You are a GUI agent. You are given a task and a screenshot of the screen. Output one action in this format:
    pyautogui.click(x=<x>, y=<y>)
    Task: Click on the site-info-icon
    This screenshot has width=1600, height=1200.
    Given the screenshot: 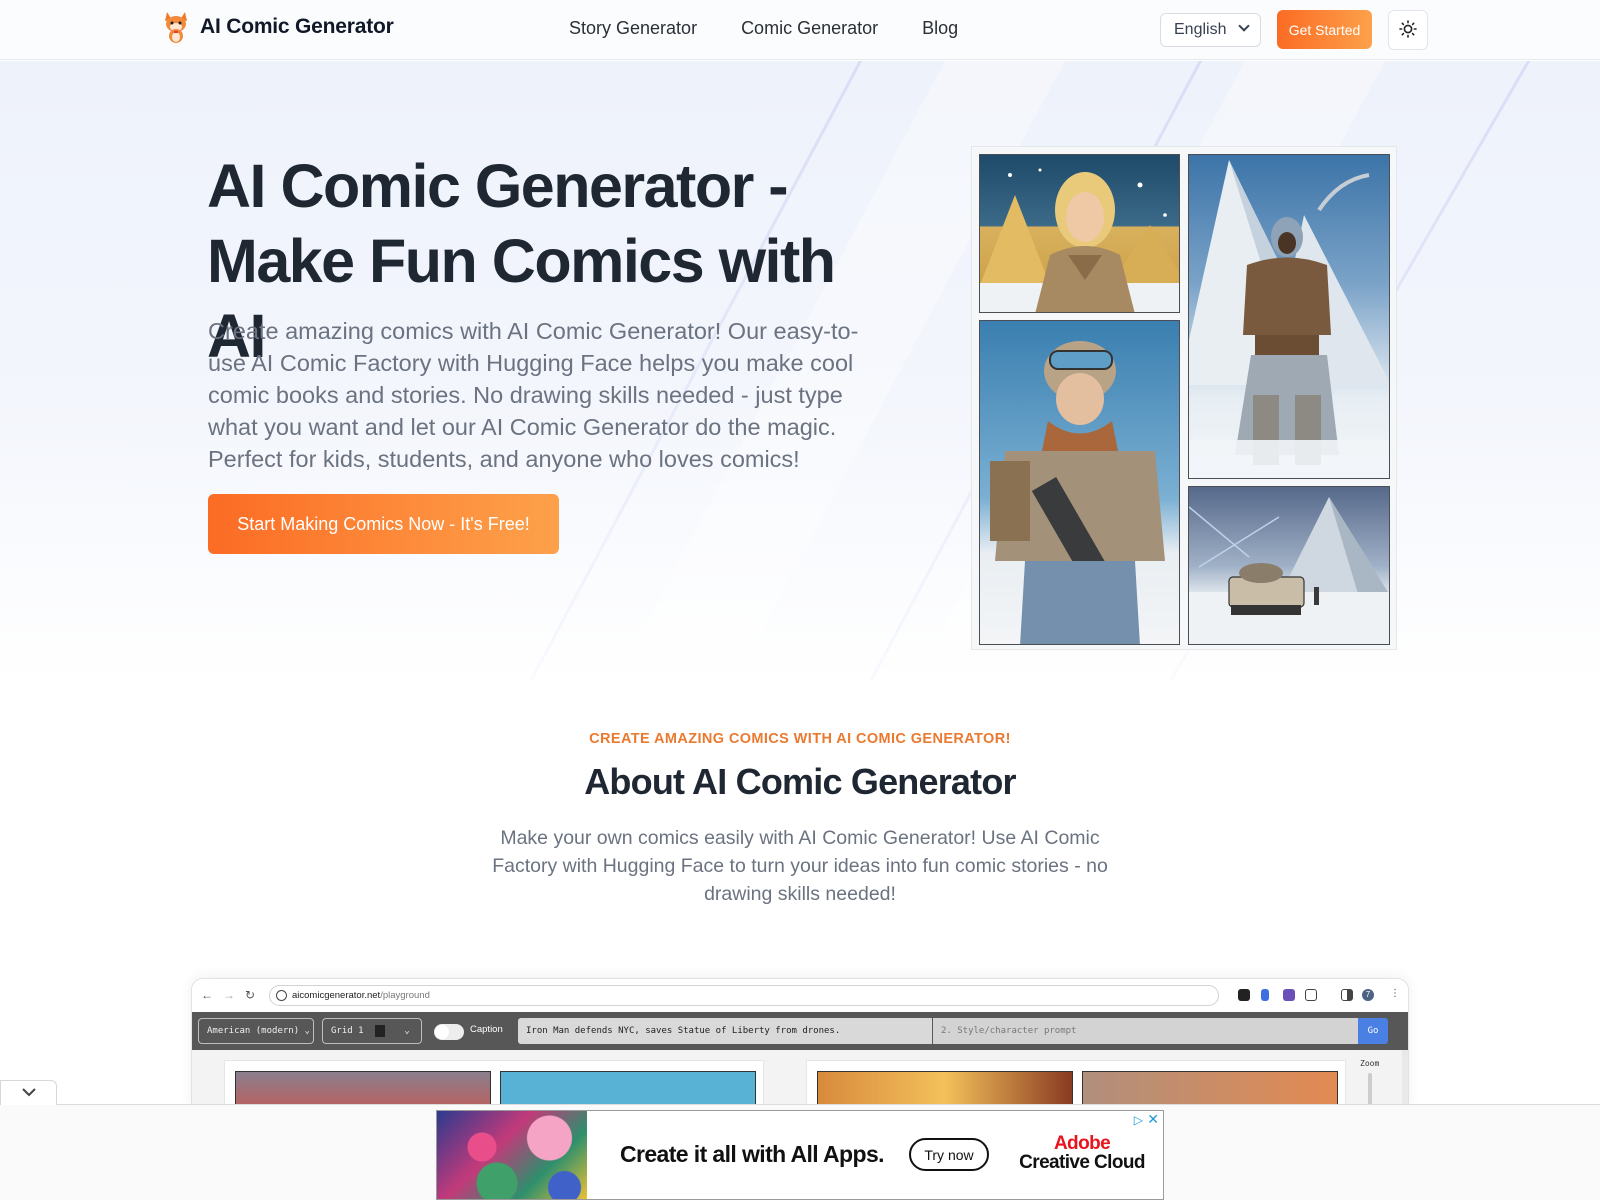 What is the action you would take?
    pyautogui.click(x=281, y=995)
    